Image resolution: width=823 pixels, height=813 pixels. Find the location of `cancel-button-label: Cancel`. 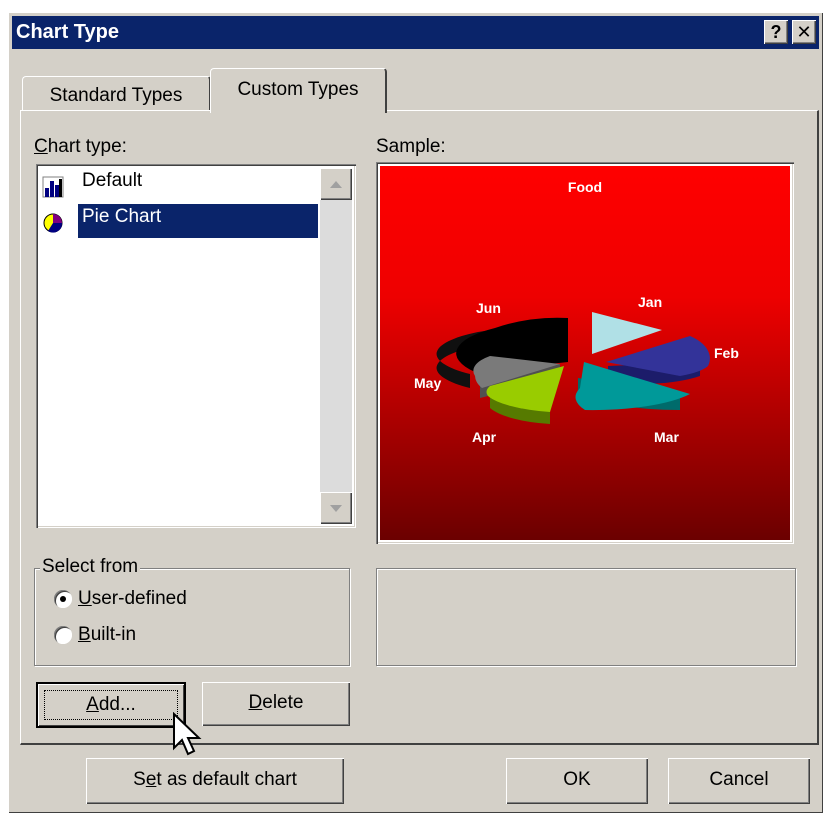

cancel-button-label: Cancel is located at coordinates (739, 779).